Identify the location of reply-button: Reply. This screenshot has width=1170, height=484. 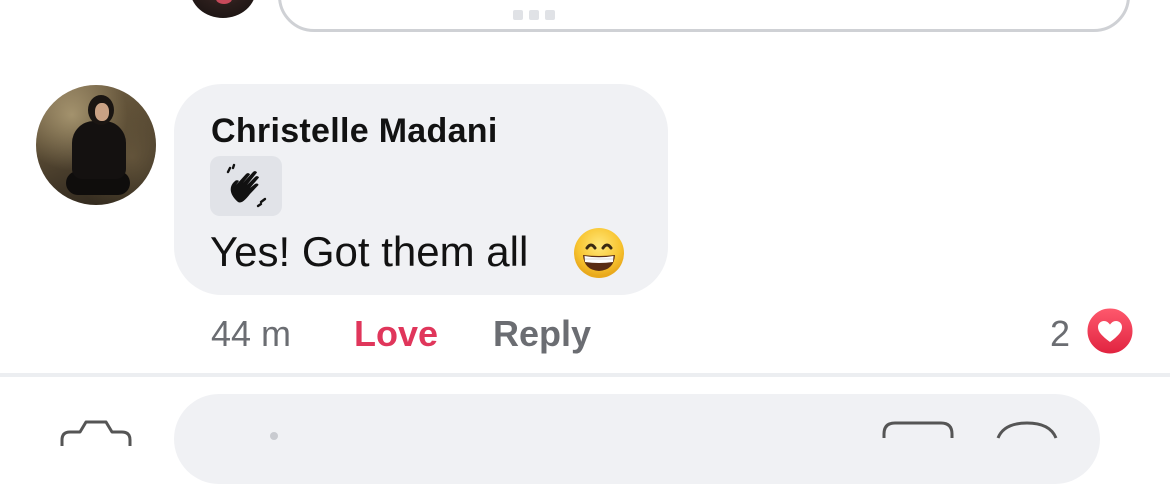
(542, 334).